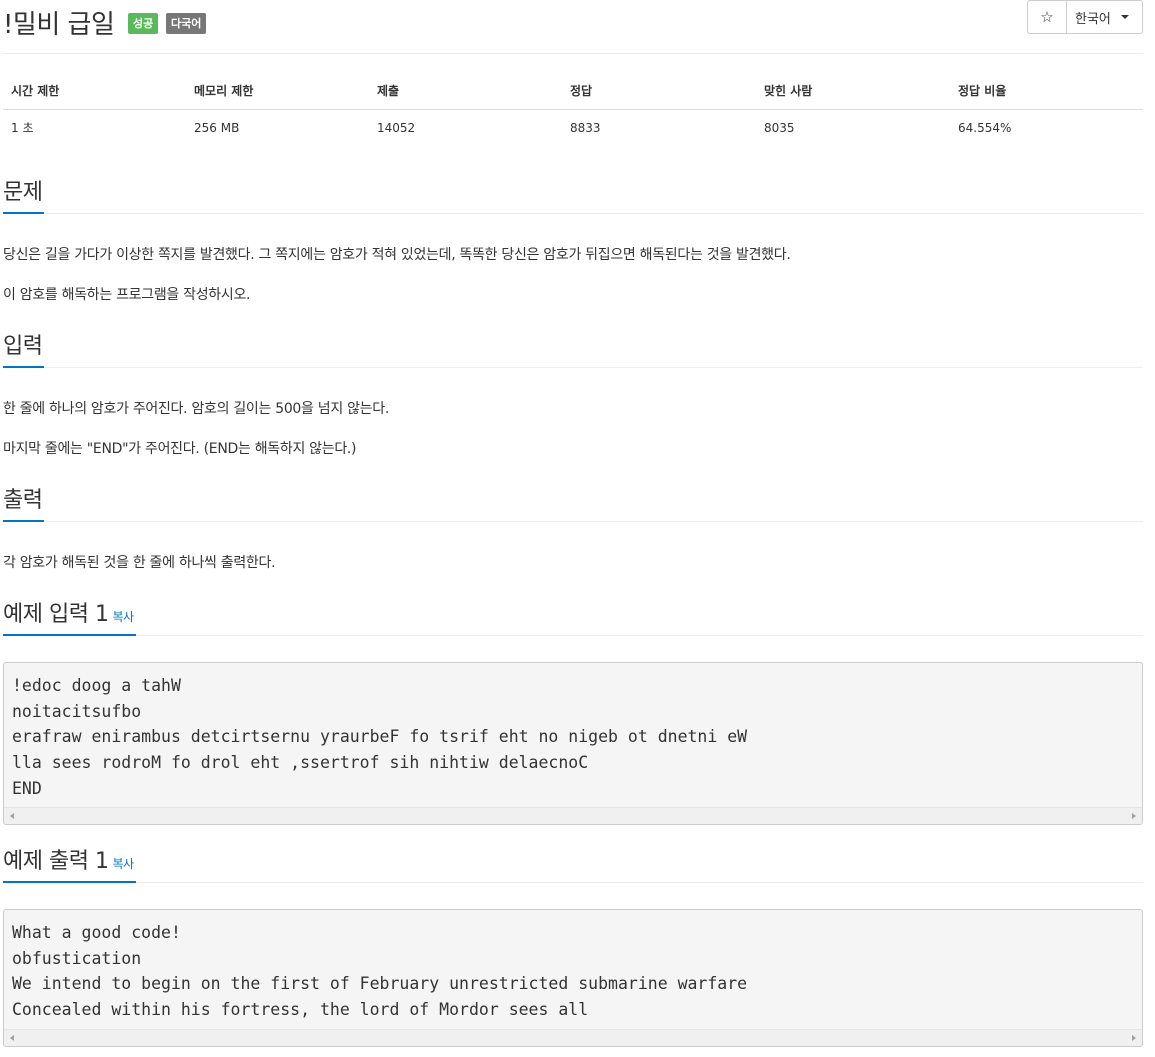  I want to click on info-memory-limit: 256 MB, so click(217, 127).